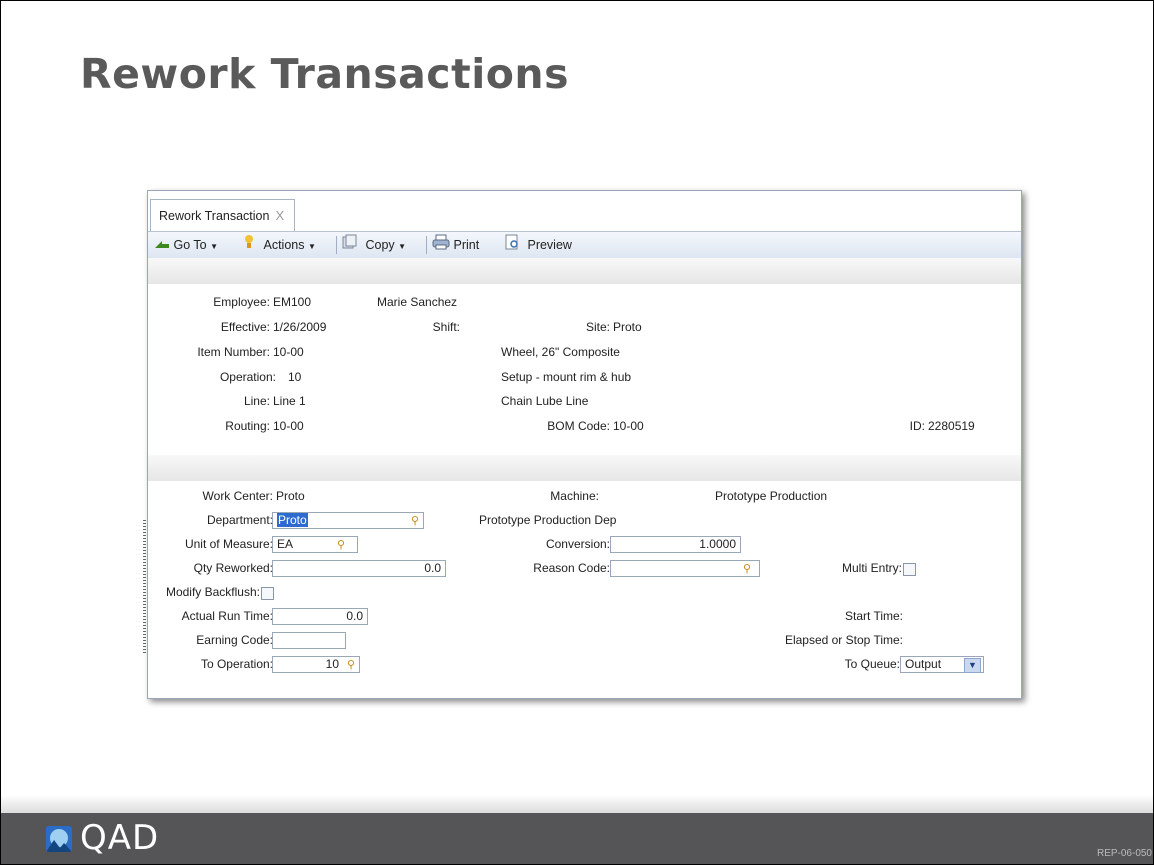 This screenshot has width=1154, height=865. Describe the element at coordinates (872, 664) in the screenshot. I see `to-queue-label: To Queue:` at that location.